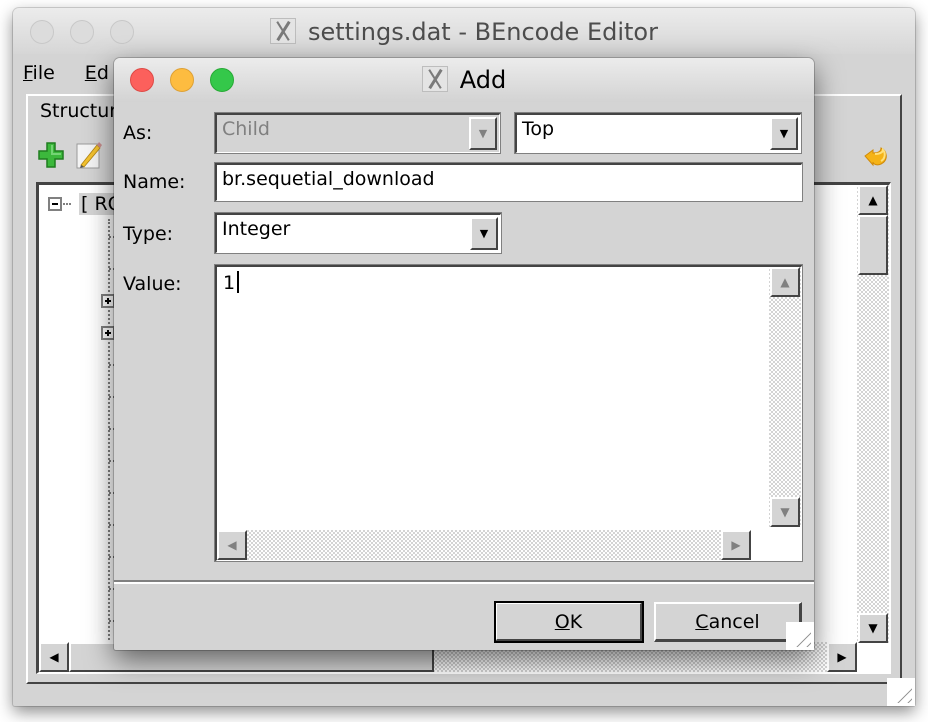  What do you see at coordinates (785, 282) in the screenshot?
I see `value-scroll-up-button: ▲` at bounding box center [785, 282].